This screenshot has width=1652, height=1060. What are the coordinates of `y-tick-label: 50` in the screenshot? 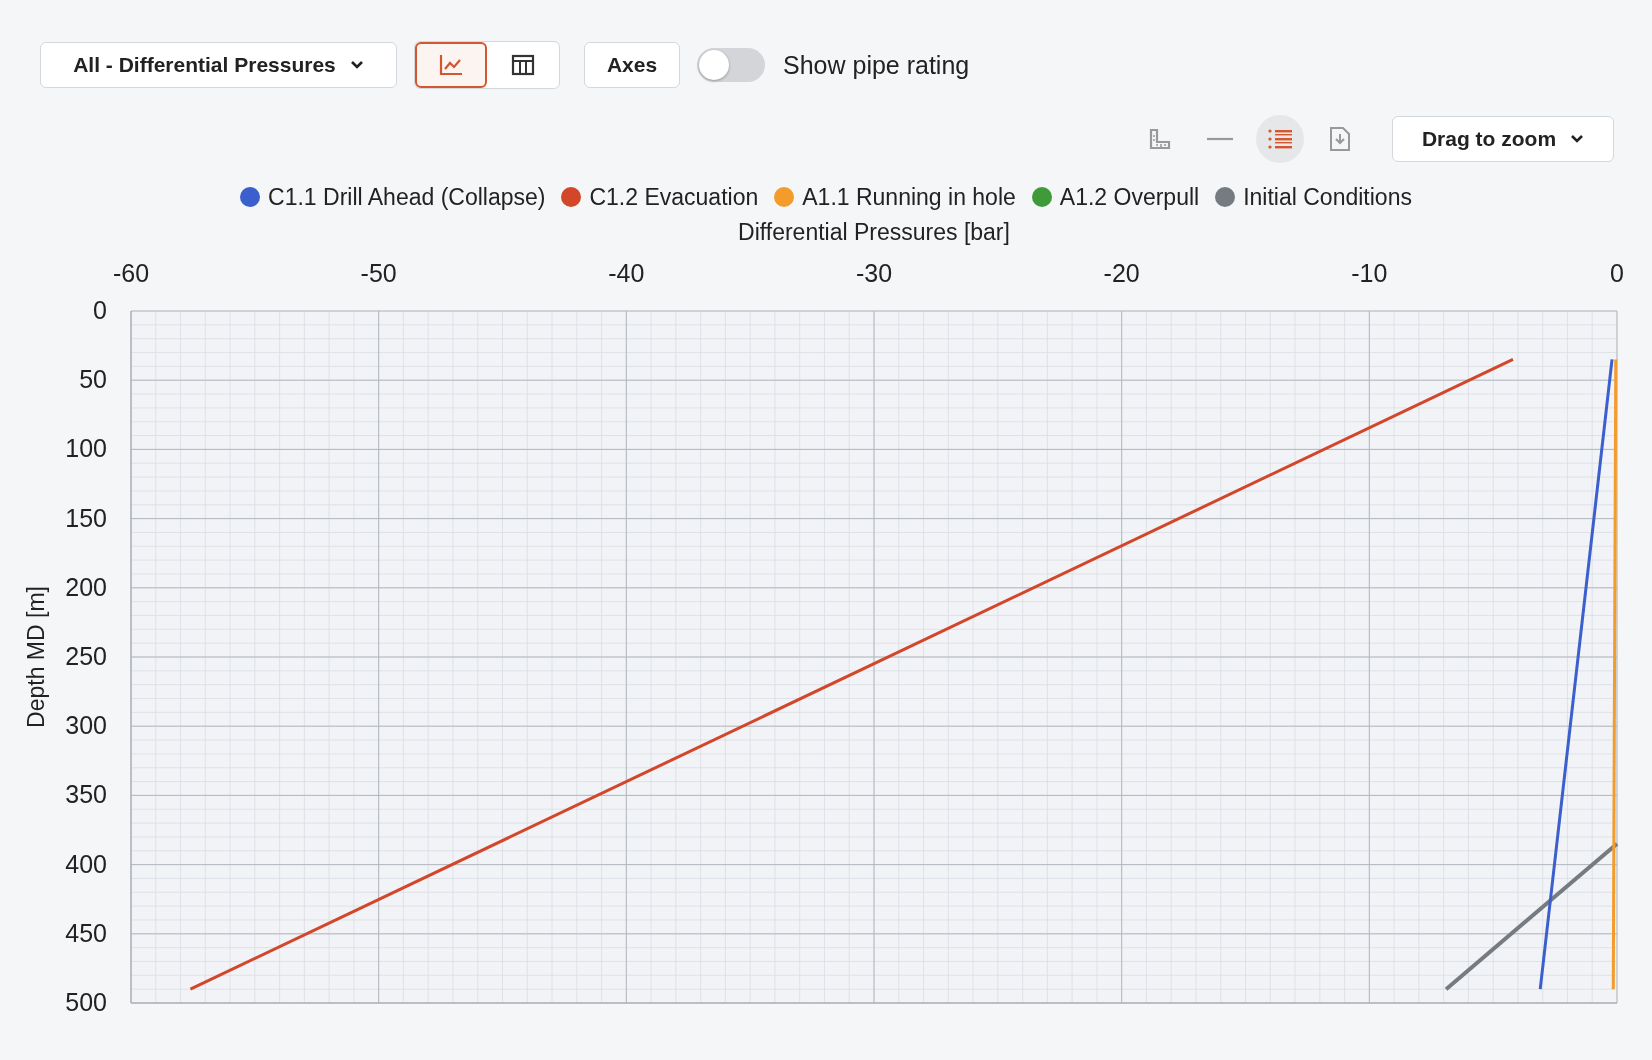 It's located at (93, 379).